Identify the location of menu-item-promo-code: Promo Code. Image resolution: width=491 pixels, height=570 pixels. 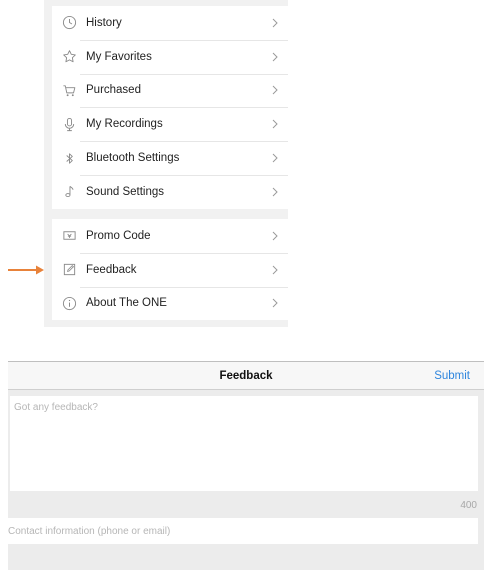
(170, 236).